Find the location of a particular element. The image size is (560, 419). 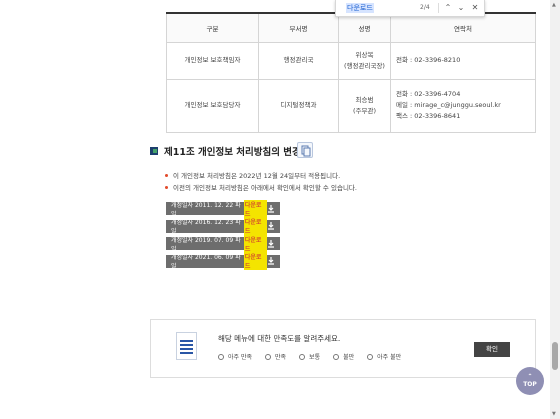

download-button: 개정일자 2016. 12. 23 파일 다운로드 is located at coordinates (223, 226).